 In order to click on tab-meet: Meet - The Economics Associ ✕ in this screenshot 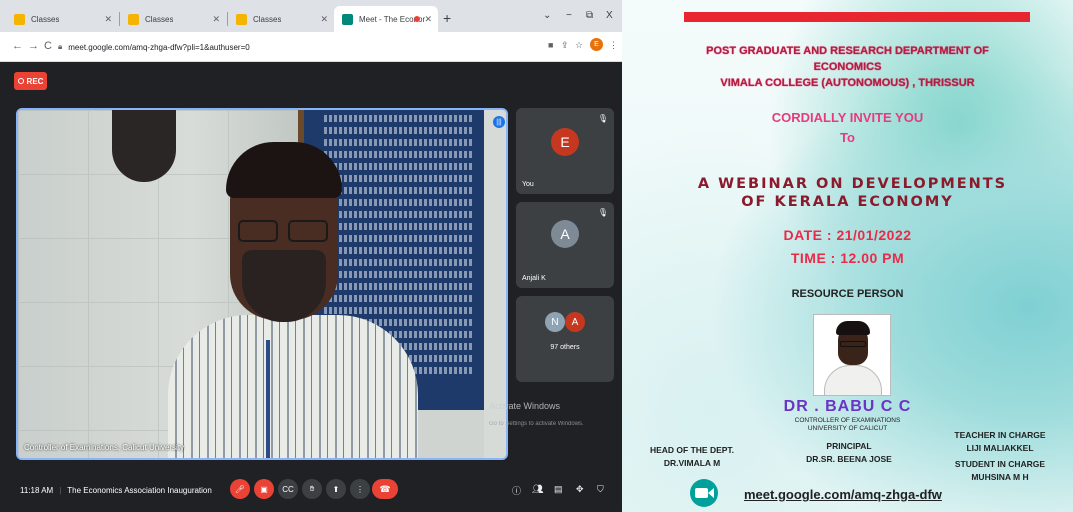, I will do `click(386, 19)`.